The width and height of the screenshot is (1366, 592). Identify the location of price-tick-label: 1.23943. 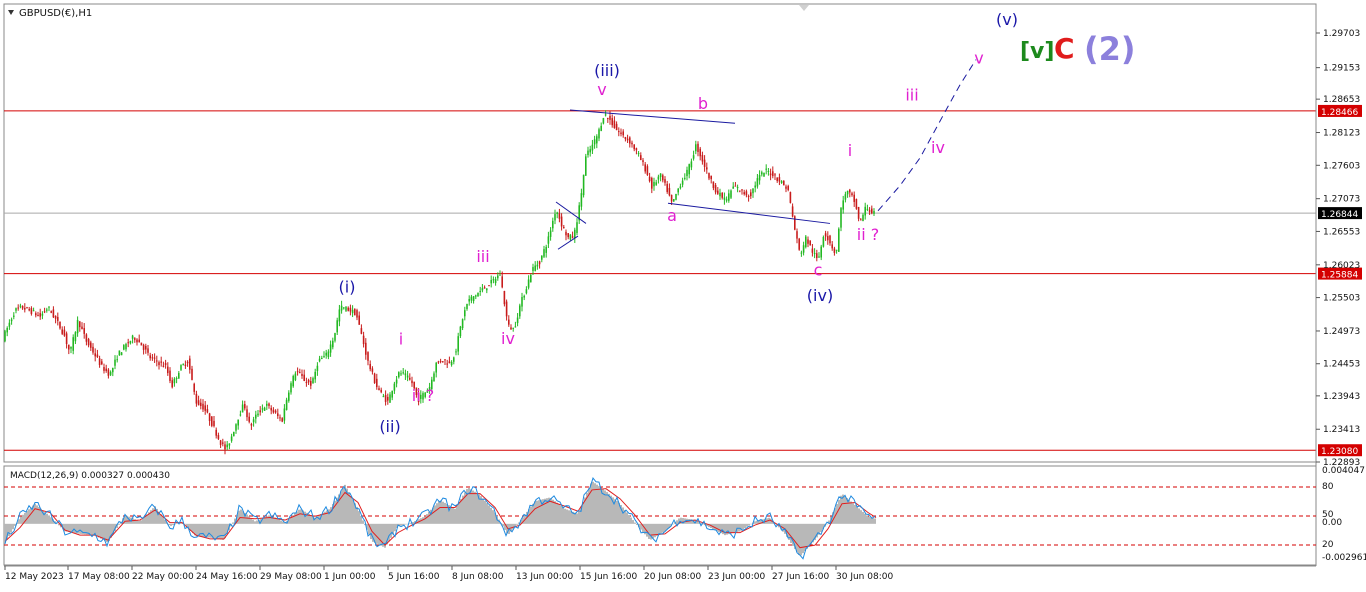
(1341, 397).